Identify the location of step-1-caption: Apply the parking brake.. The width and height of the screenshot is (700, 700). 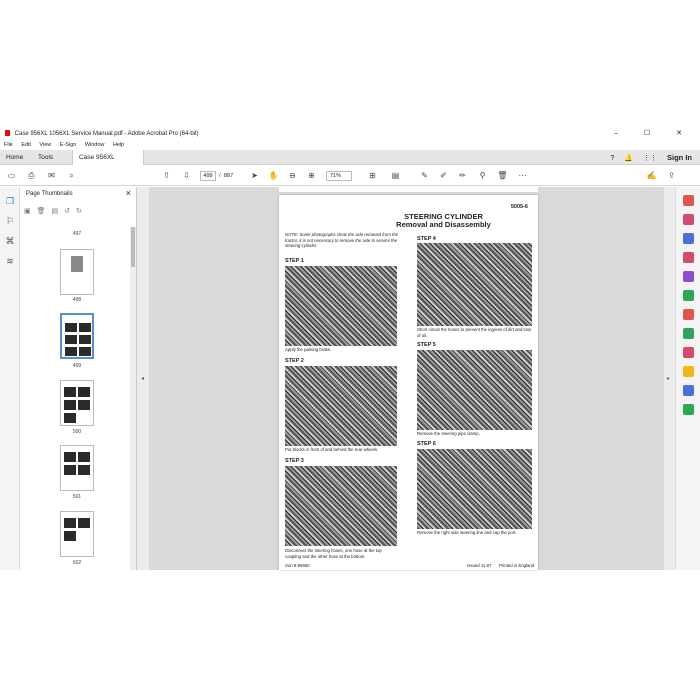
(308, 349).